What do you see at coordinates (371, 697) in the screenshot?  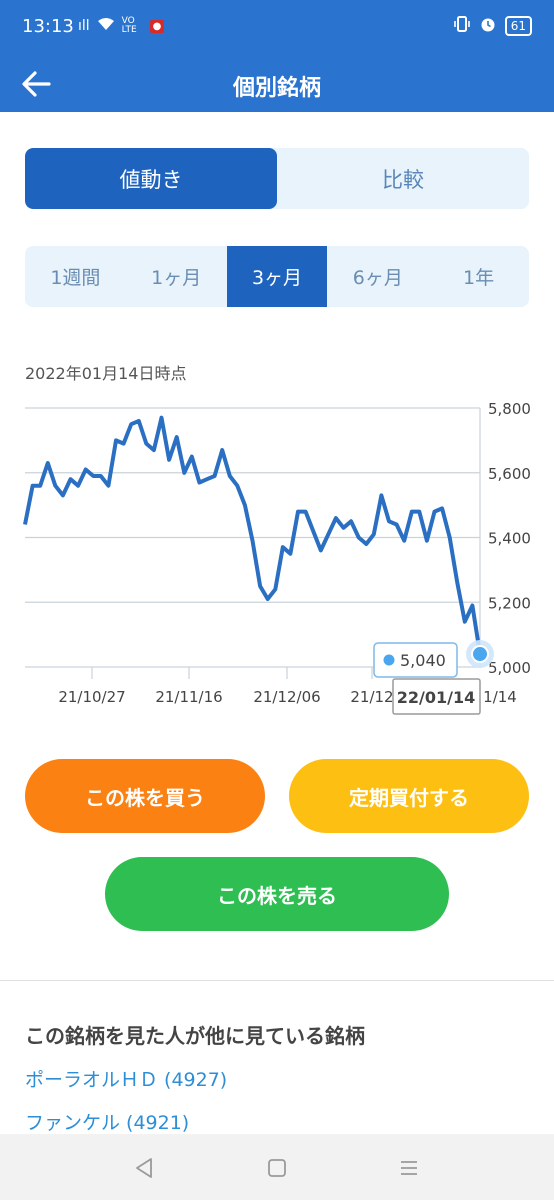 I see `x-tick-label: 21/12` at bounding box center [371, 697].